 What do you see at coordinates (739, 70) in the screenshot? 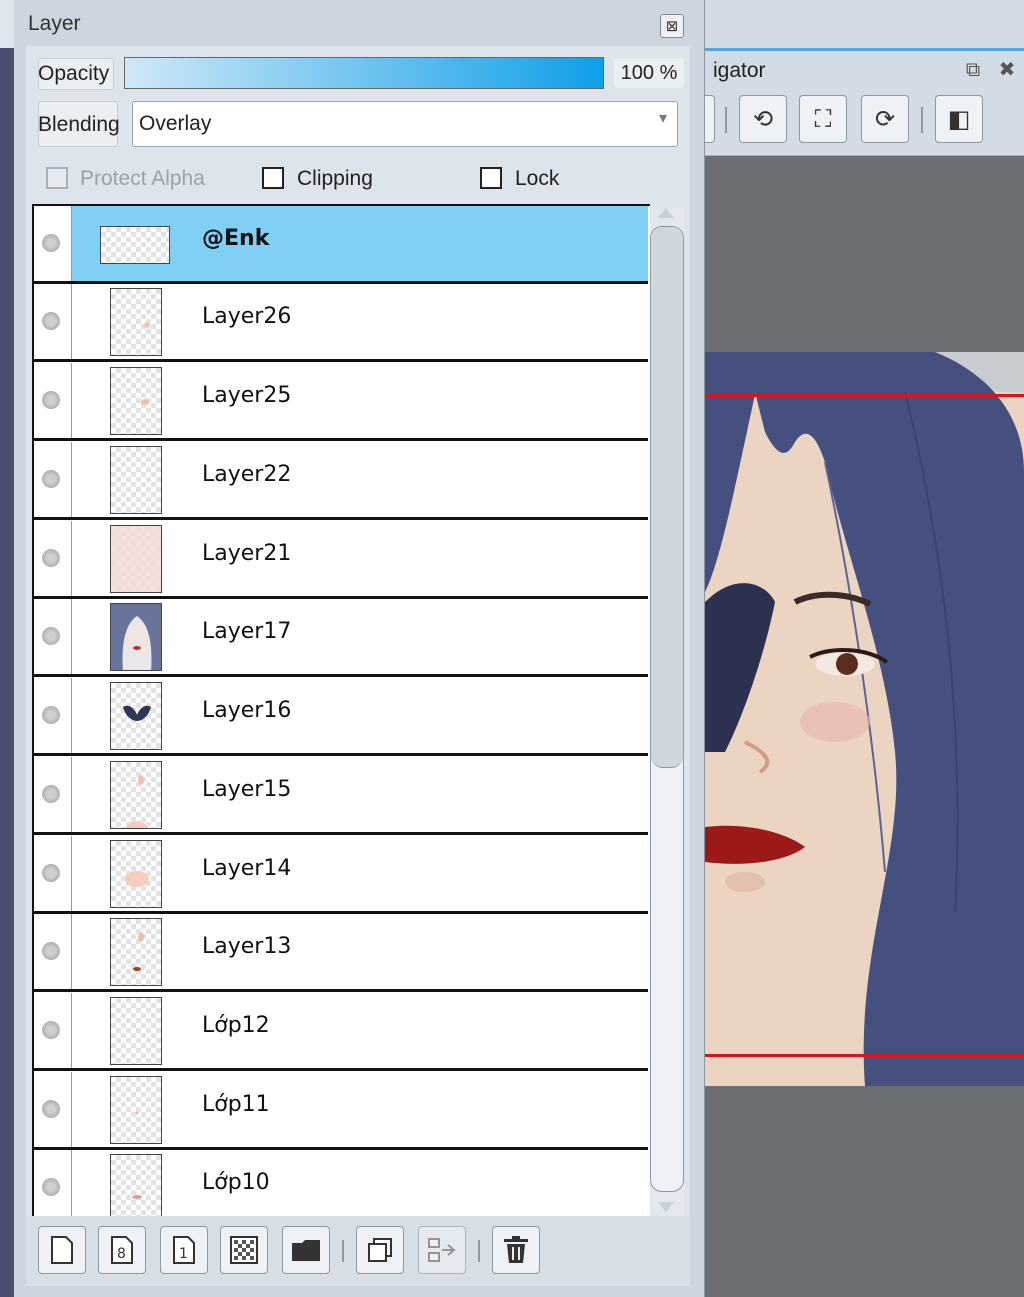
I see `navigator-title: igator` at bounding box center [739, 70].